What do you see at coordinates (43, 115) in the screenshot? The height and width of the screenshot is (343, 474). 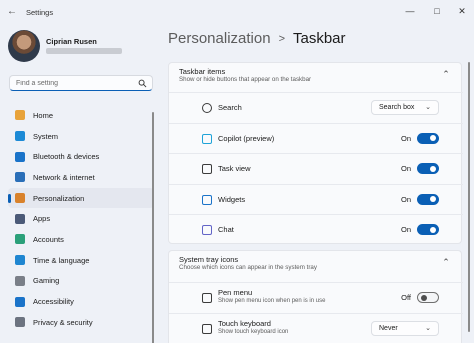 I see `sidebar-item-label: Home` at bounding box center [43, 115].